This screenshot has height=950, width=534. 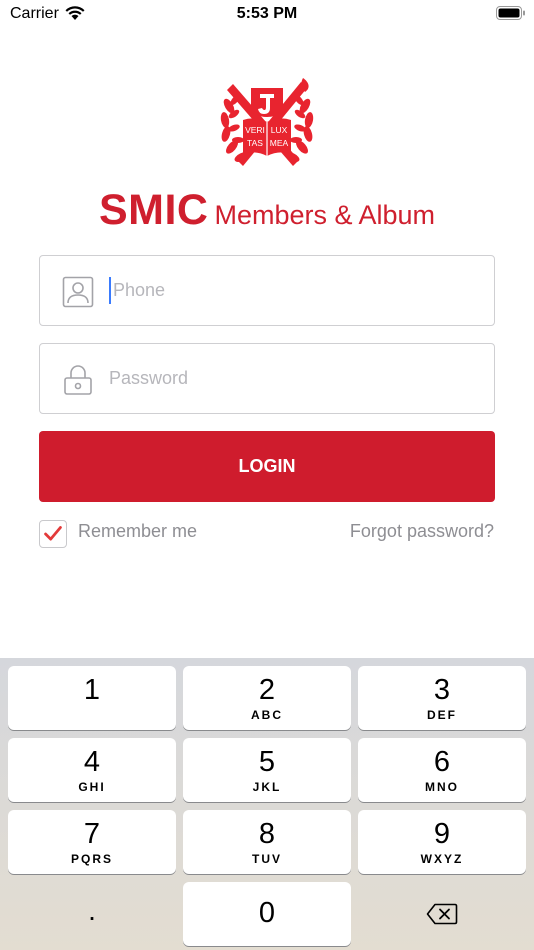 I want to click on key-decimal: ., so click(x=92, y=914).